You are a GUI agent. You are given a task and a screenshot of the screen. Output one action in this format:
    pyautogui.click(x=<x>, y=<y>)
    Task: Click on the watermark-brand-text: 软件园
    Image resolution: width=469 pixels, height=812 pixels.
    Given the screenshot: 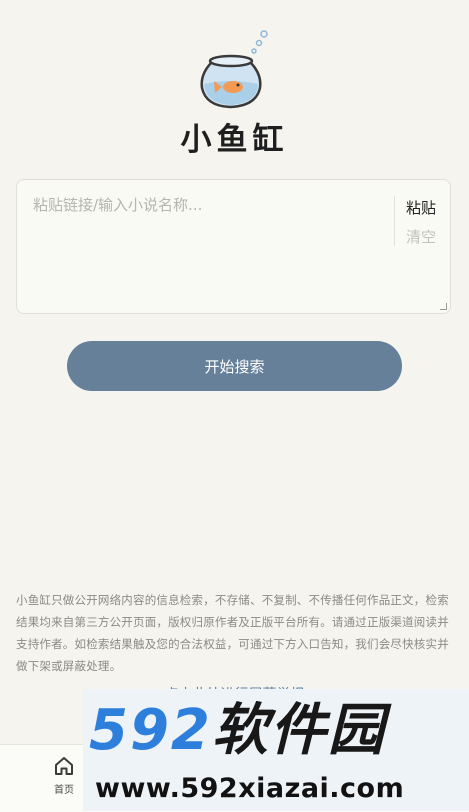 What is the action you would take?
    pyautogui.click(x=298, y=730)
    